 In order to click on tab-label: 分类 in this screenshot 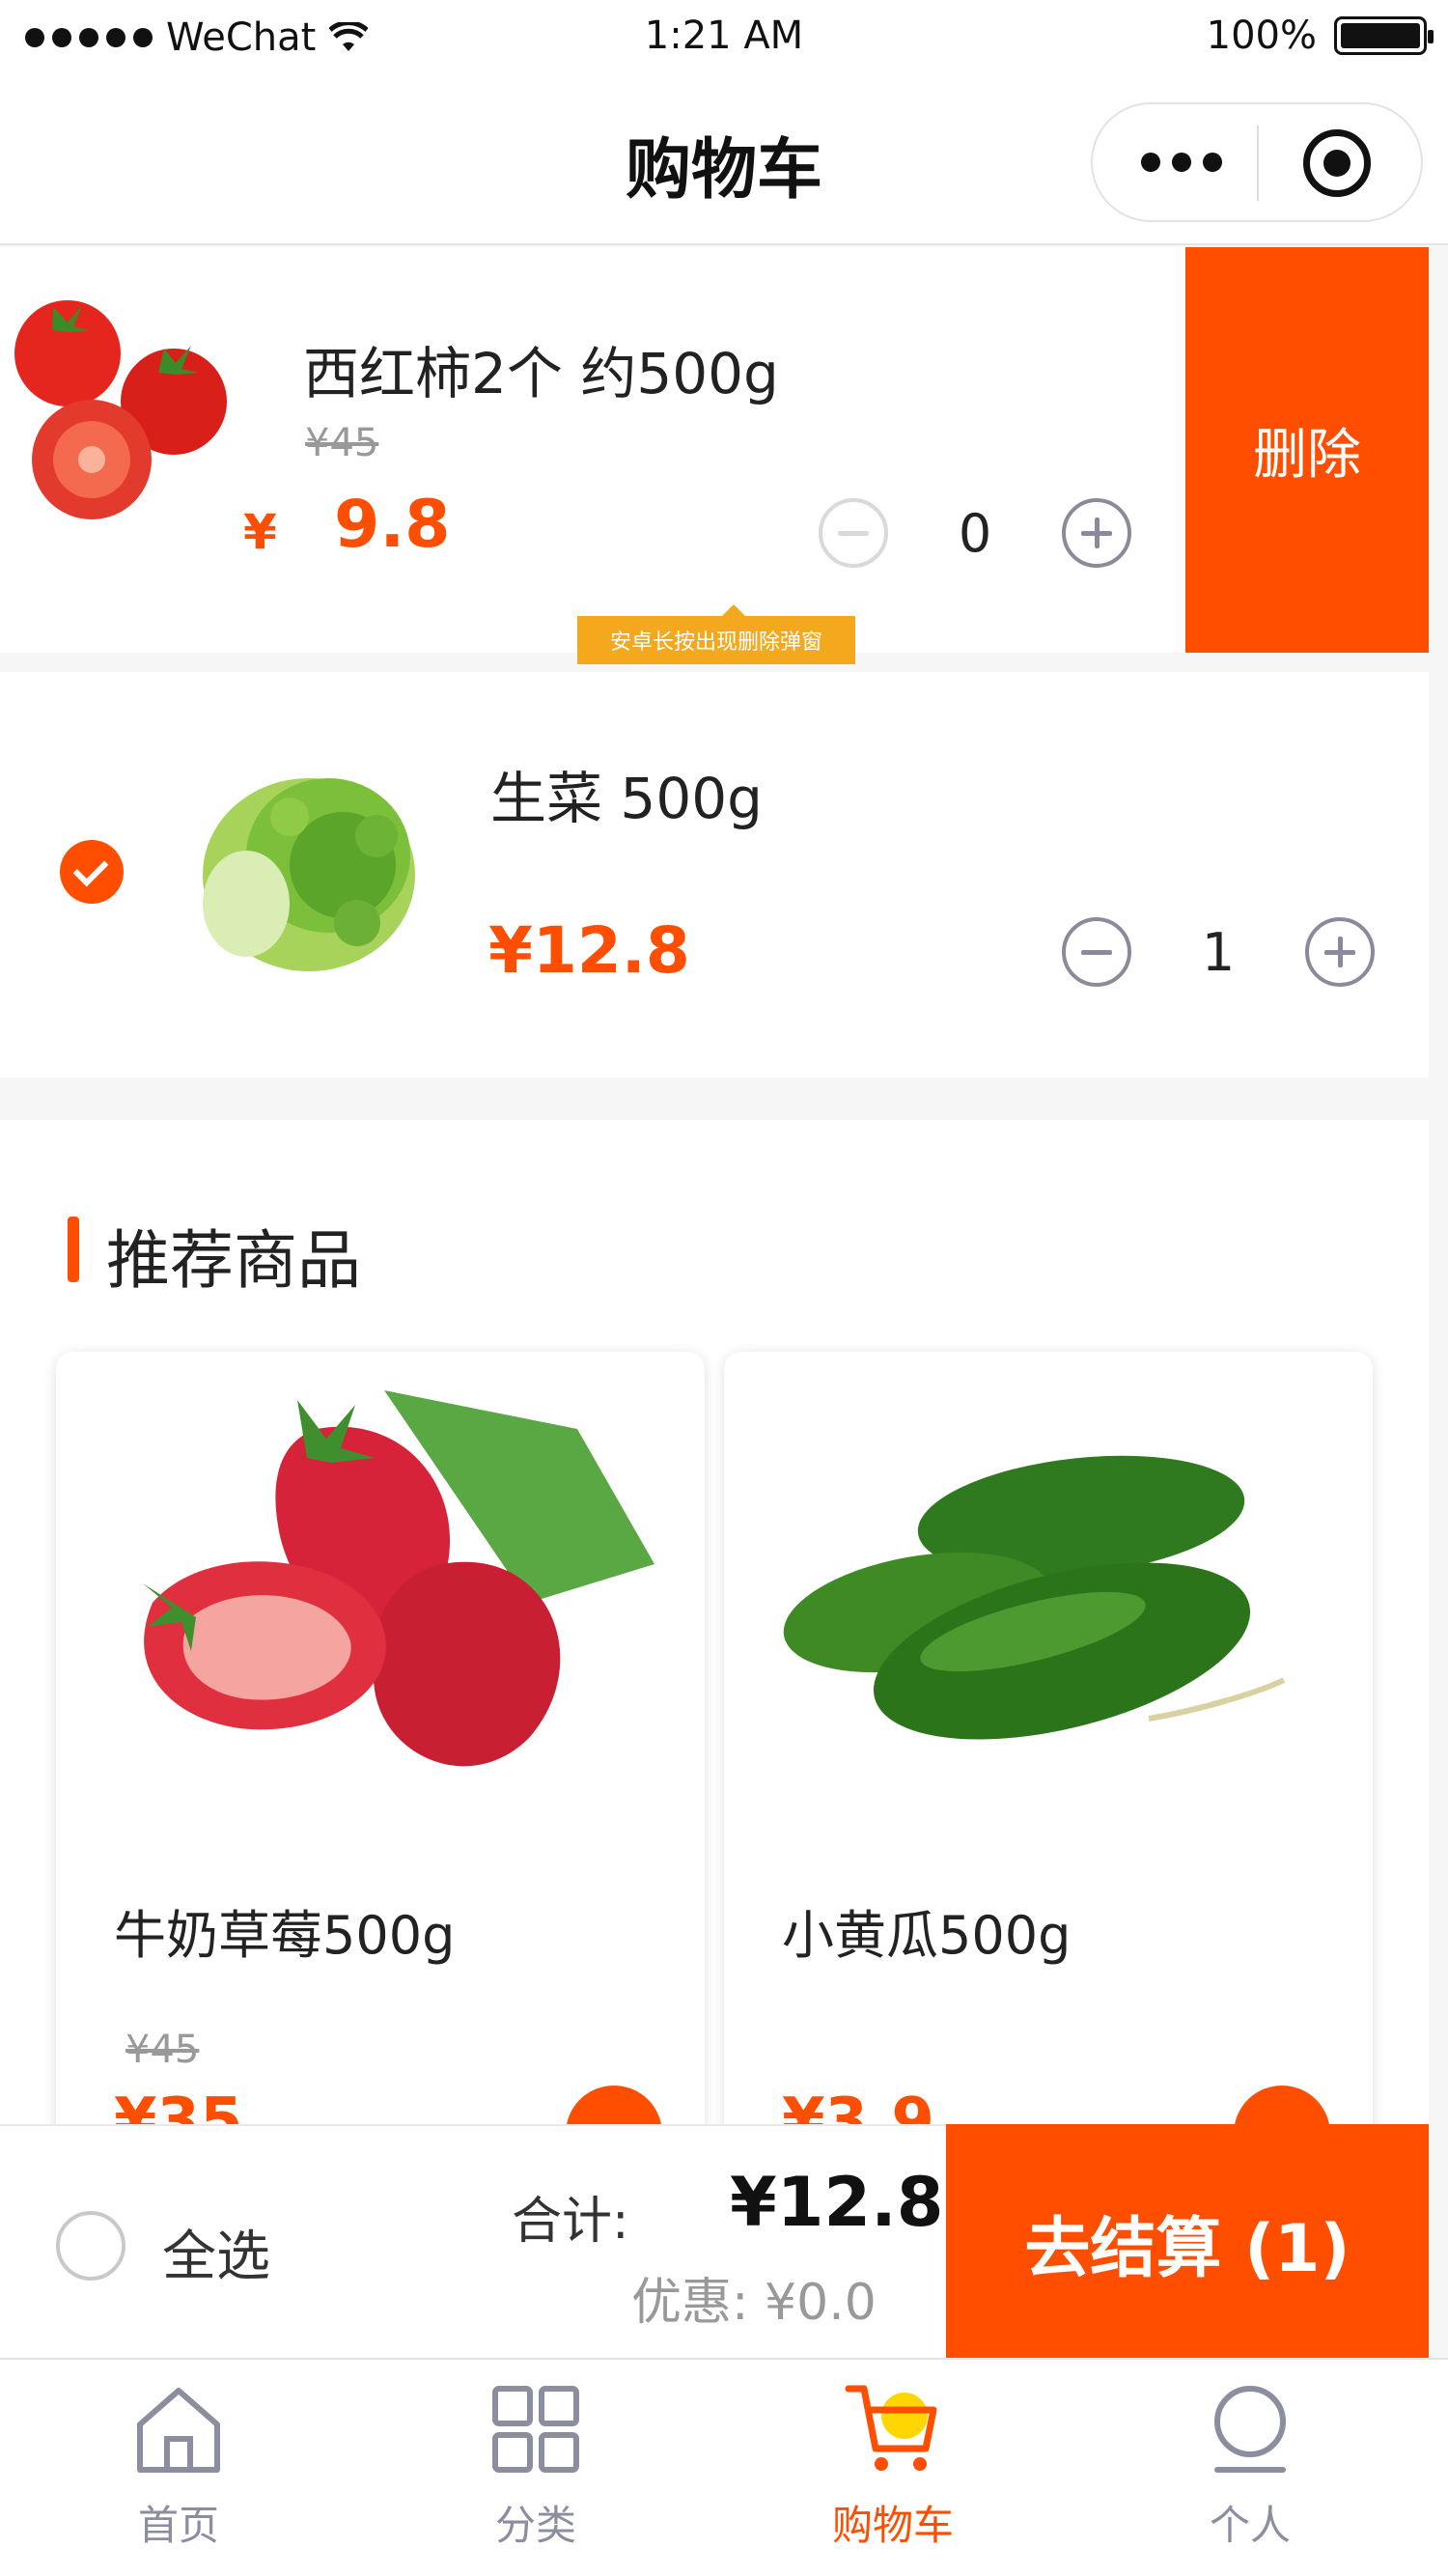, I will do `click(535, 2526)`.